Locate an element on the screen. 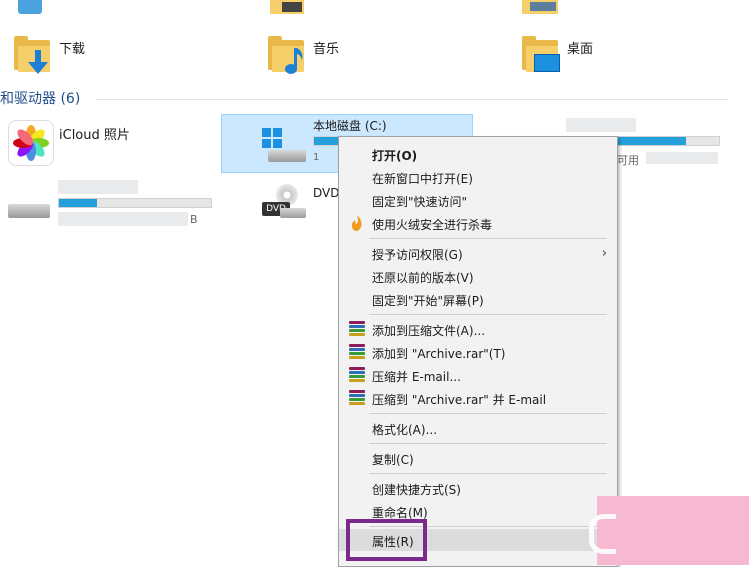 The image size is (749, 567). menu-item-grant-access: 授予访问权限(G) › is located at coordinates (478, 253).